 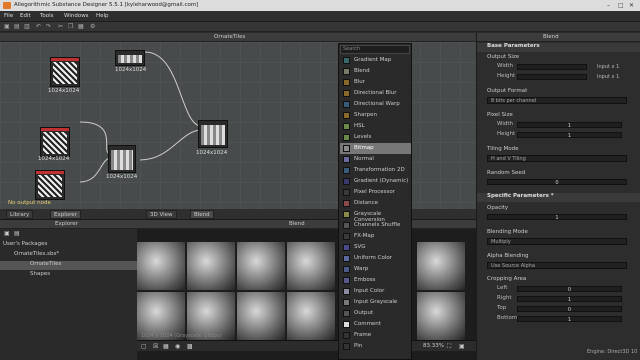 I want to click on cut-icon: ✂, so click(x=60, y=26).